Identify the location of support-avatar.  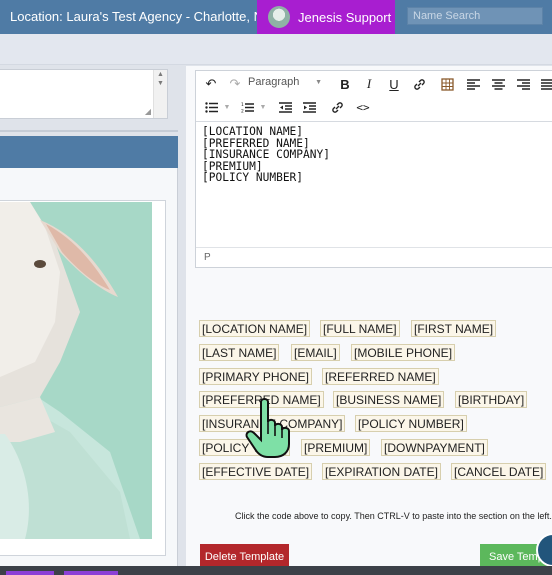
(279, 17).